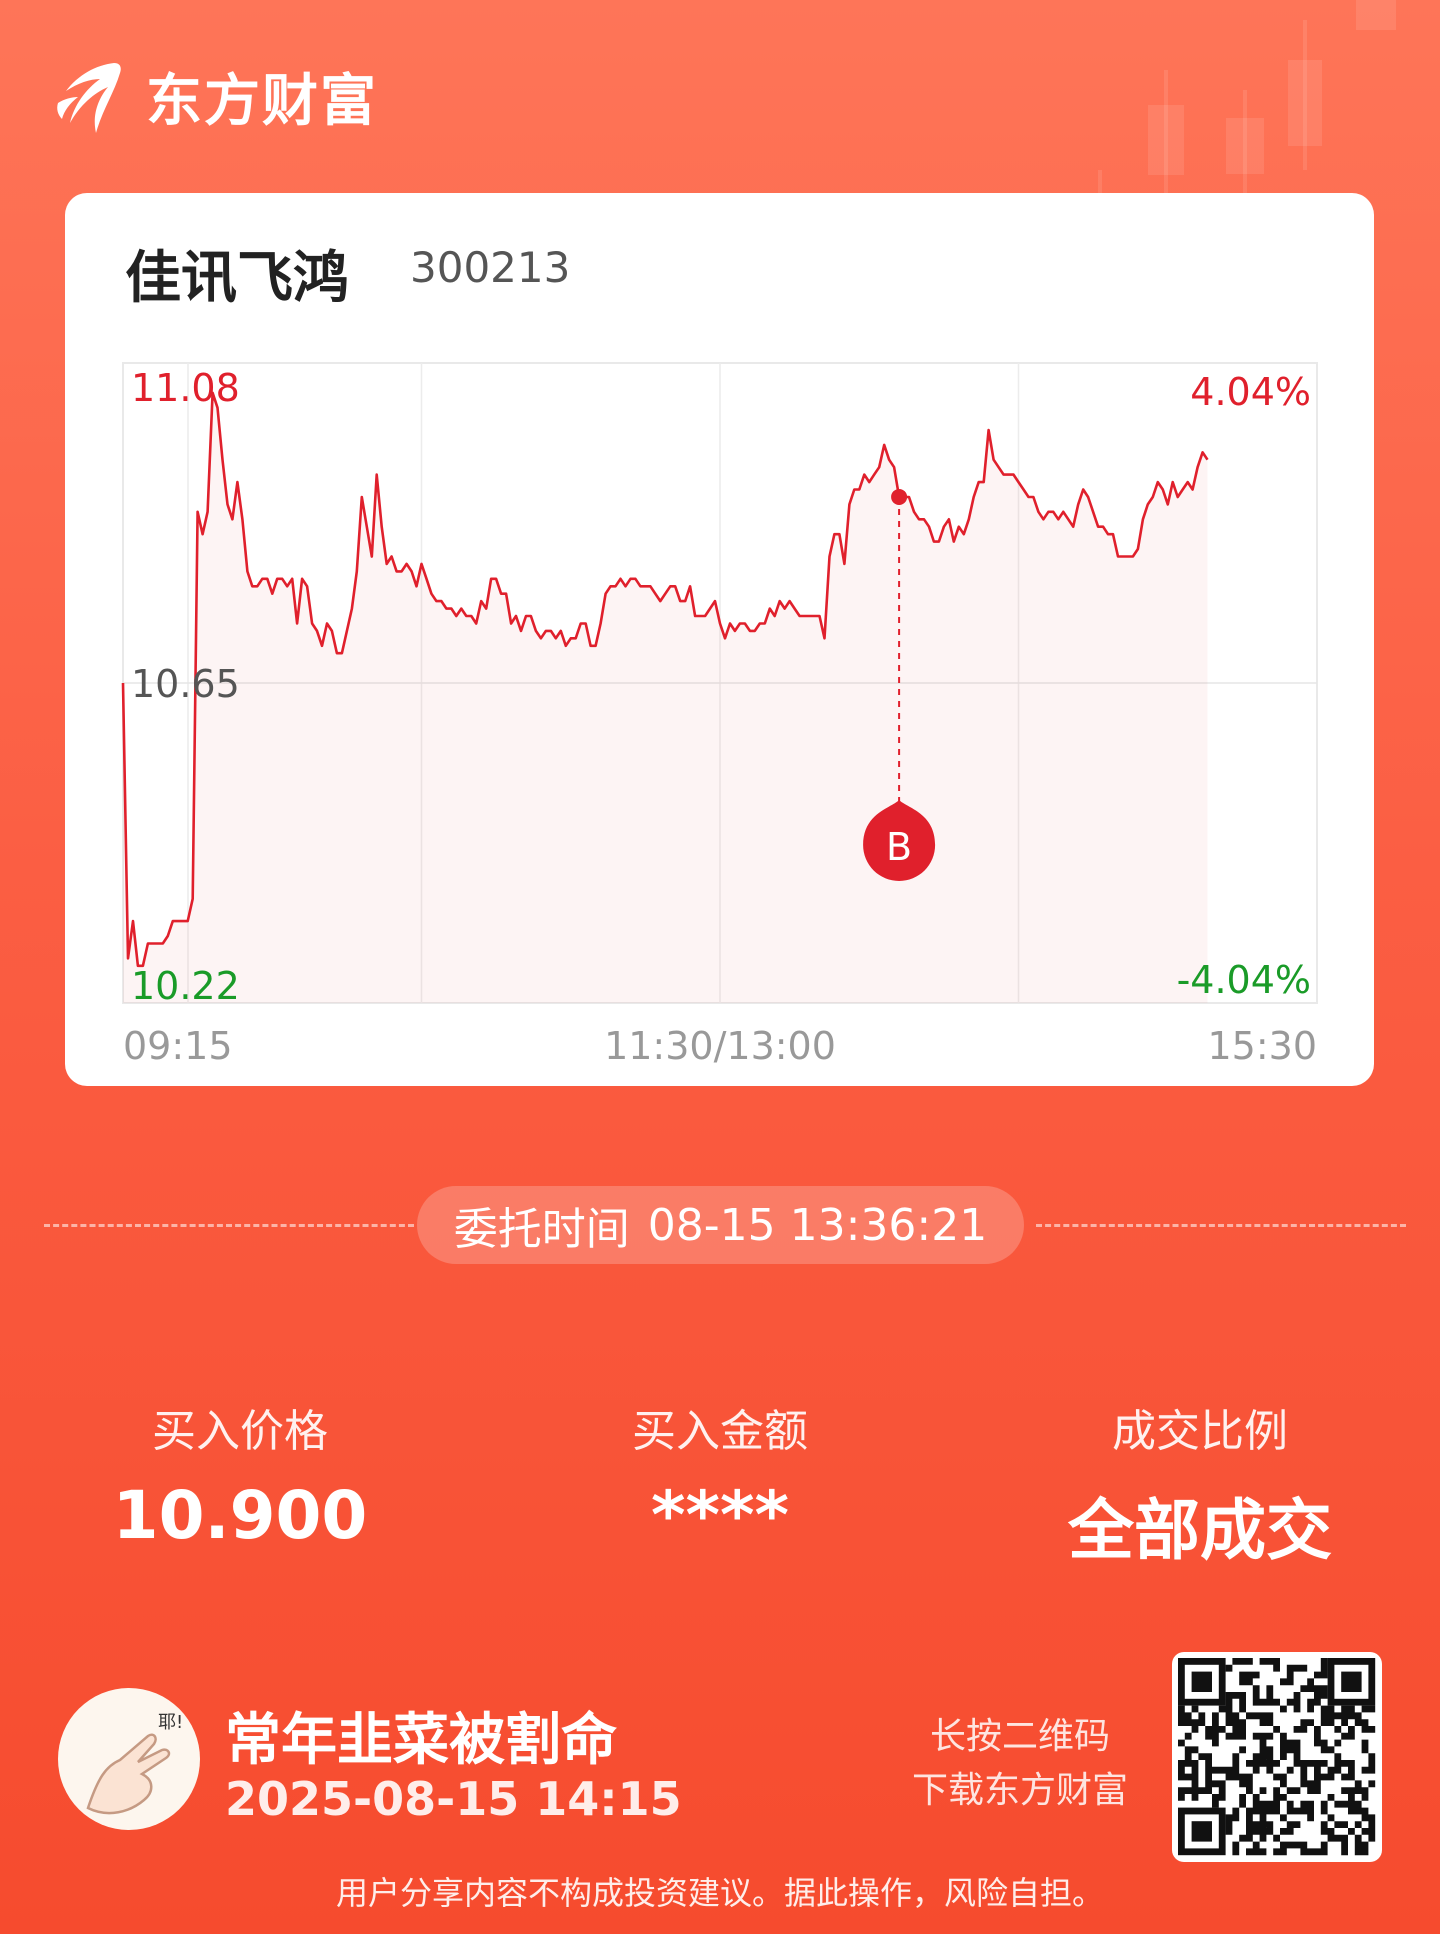  Describe the element at coordinates (185, 388) in the screenshot. I see `y-label-high: 11.08` at that location.